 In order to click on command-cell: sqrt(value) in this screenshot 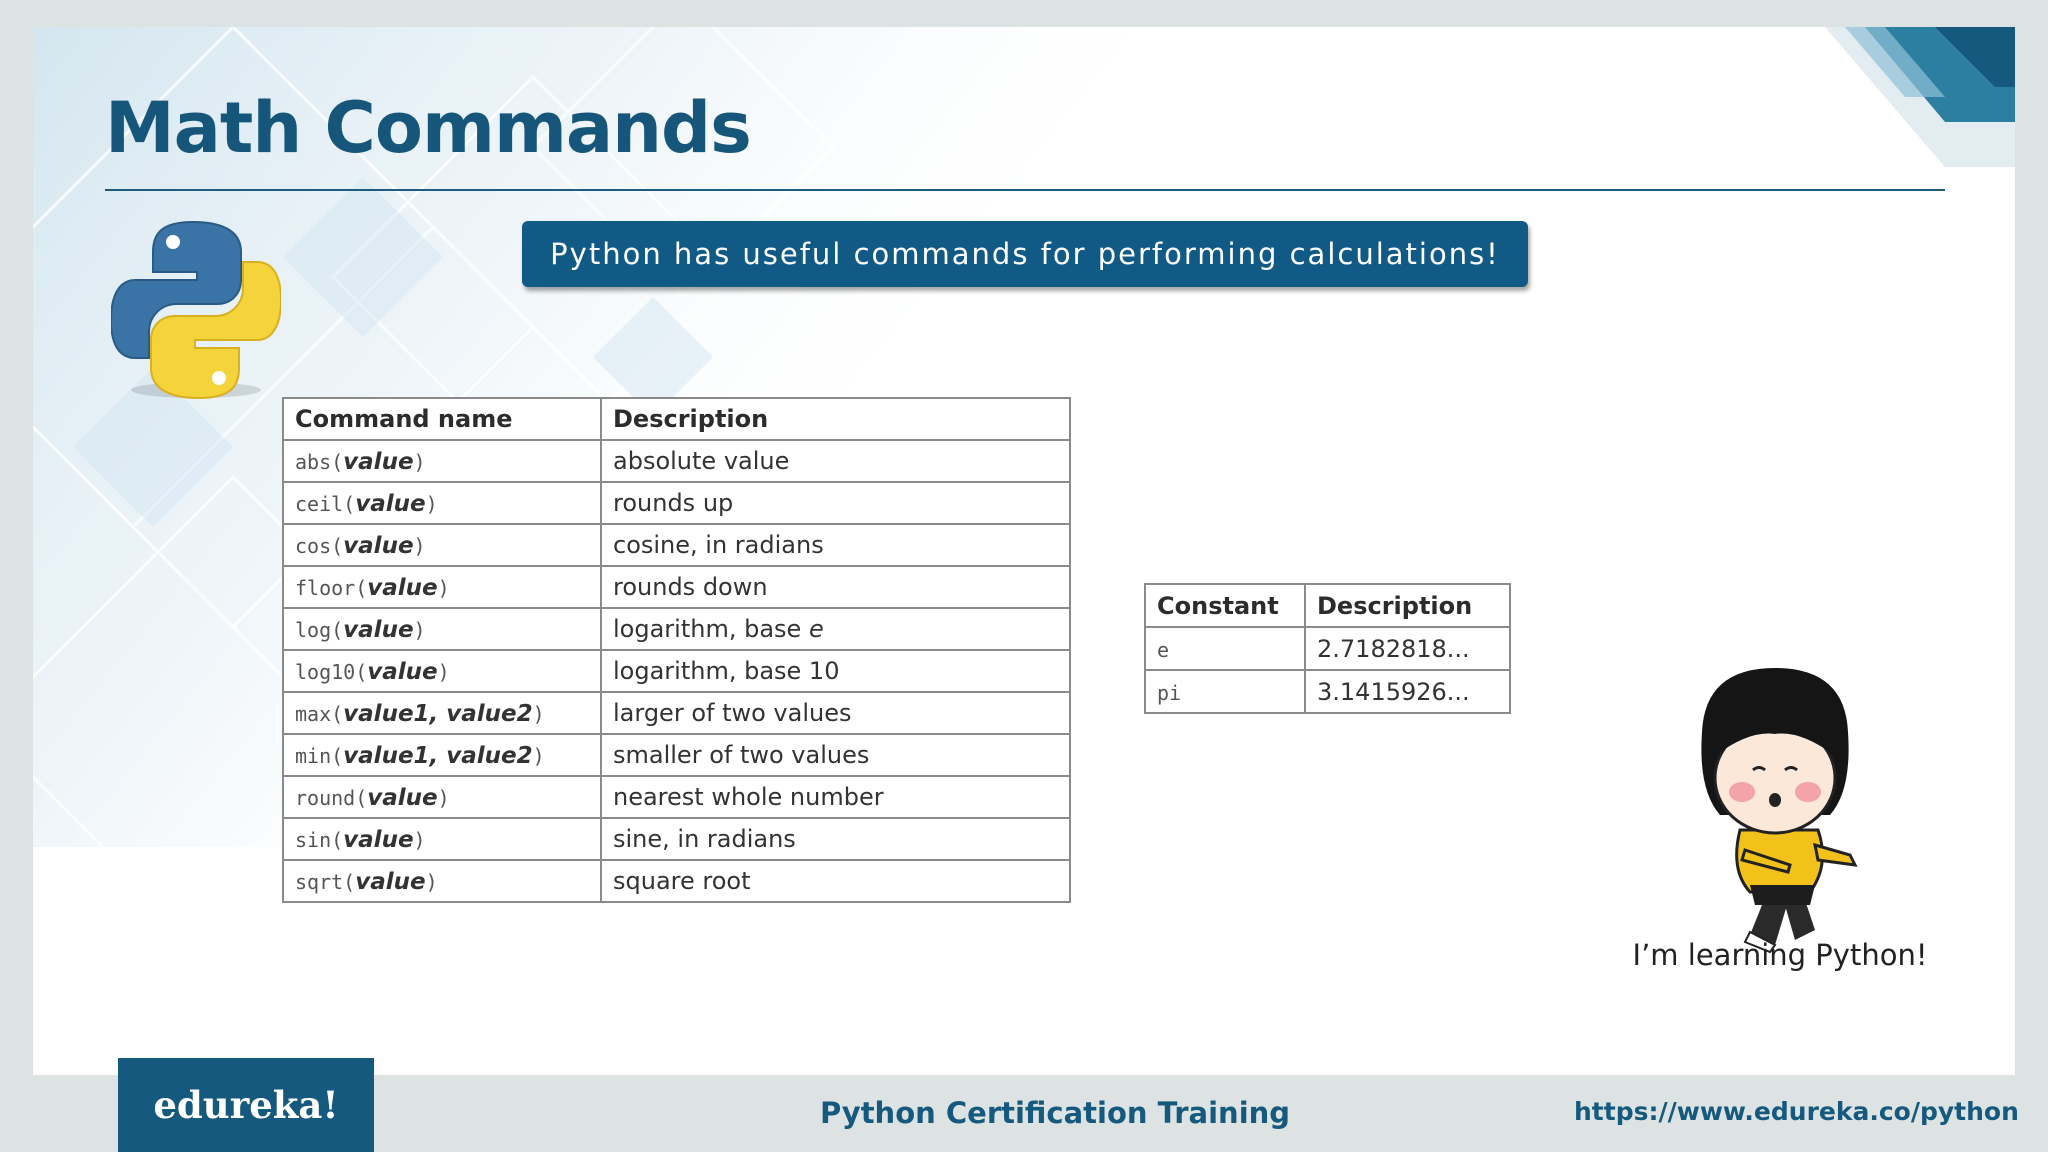, I will do `click(442, 881)`.